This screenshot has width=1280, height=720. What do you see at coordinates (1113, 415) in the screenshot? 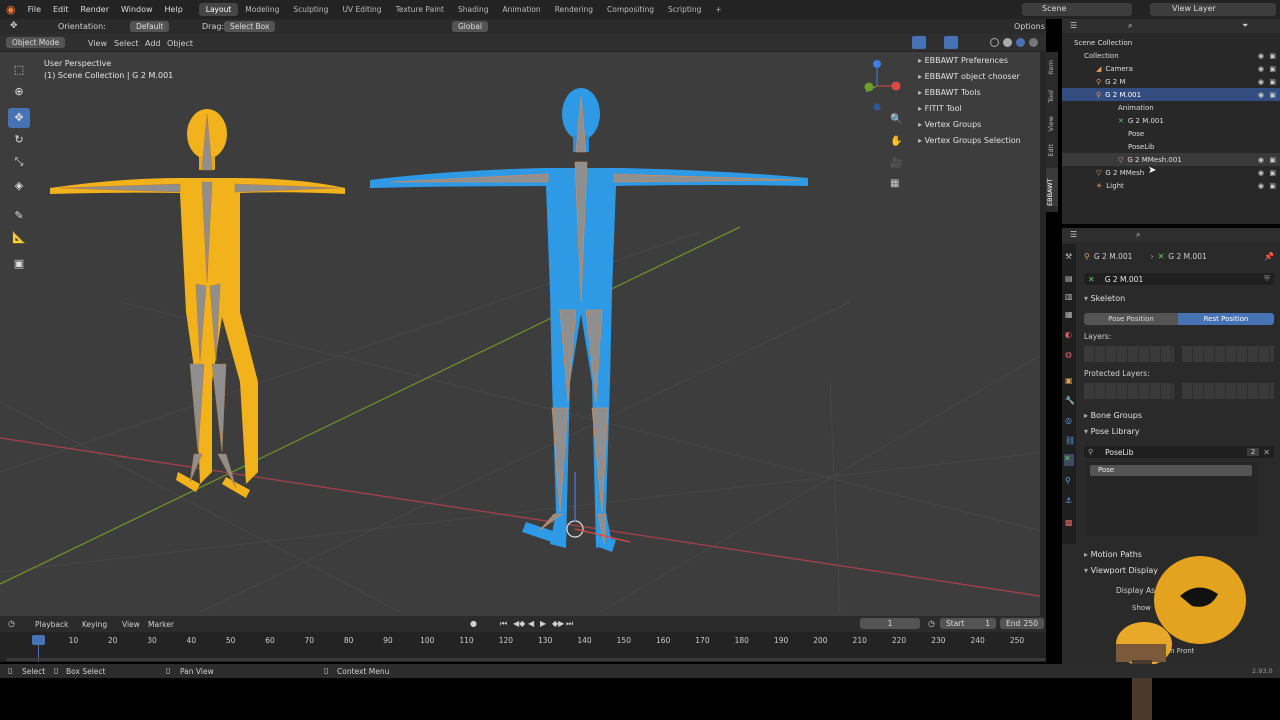
I see `section-bone-groups: Bone Groups` at bounding box center [1113, 415].